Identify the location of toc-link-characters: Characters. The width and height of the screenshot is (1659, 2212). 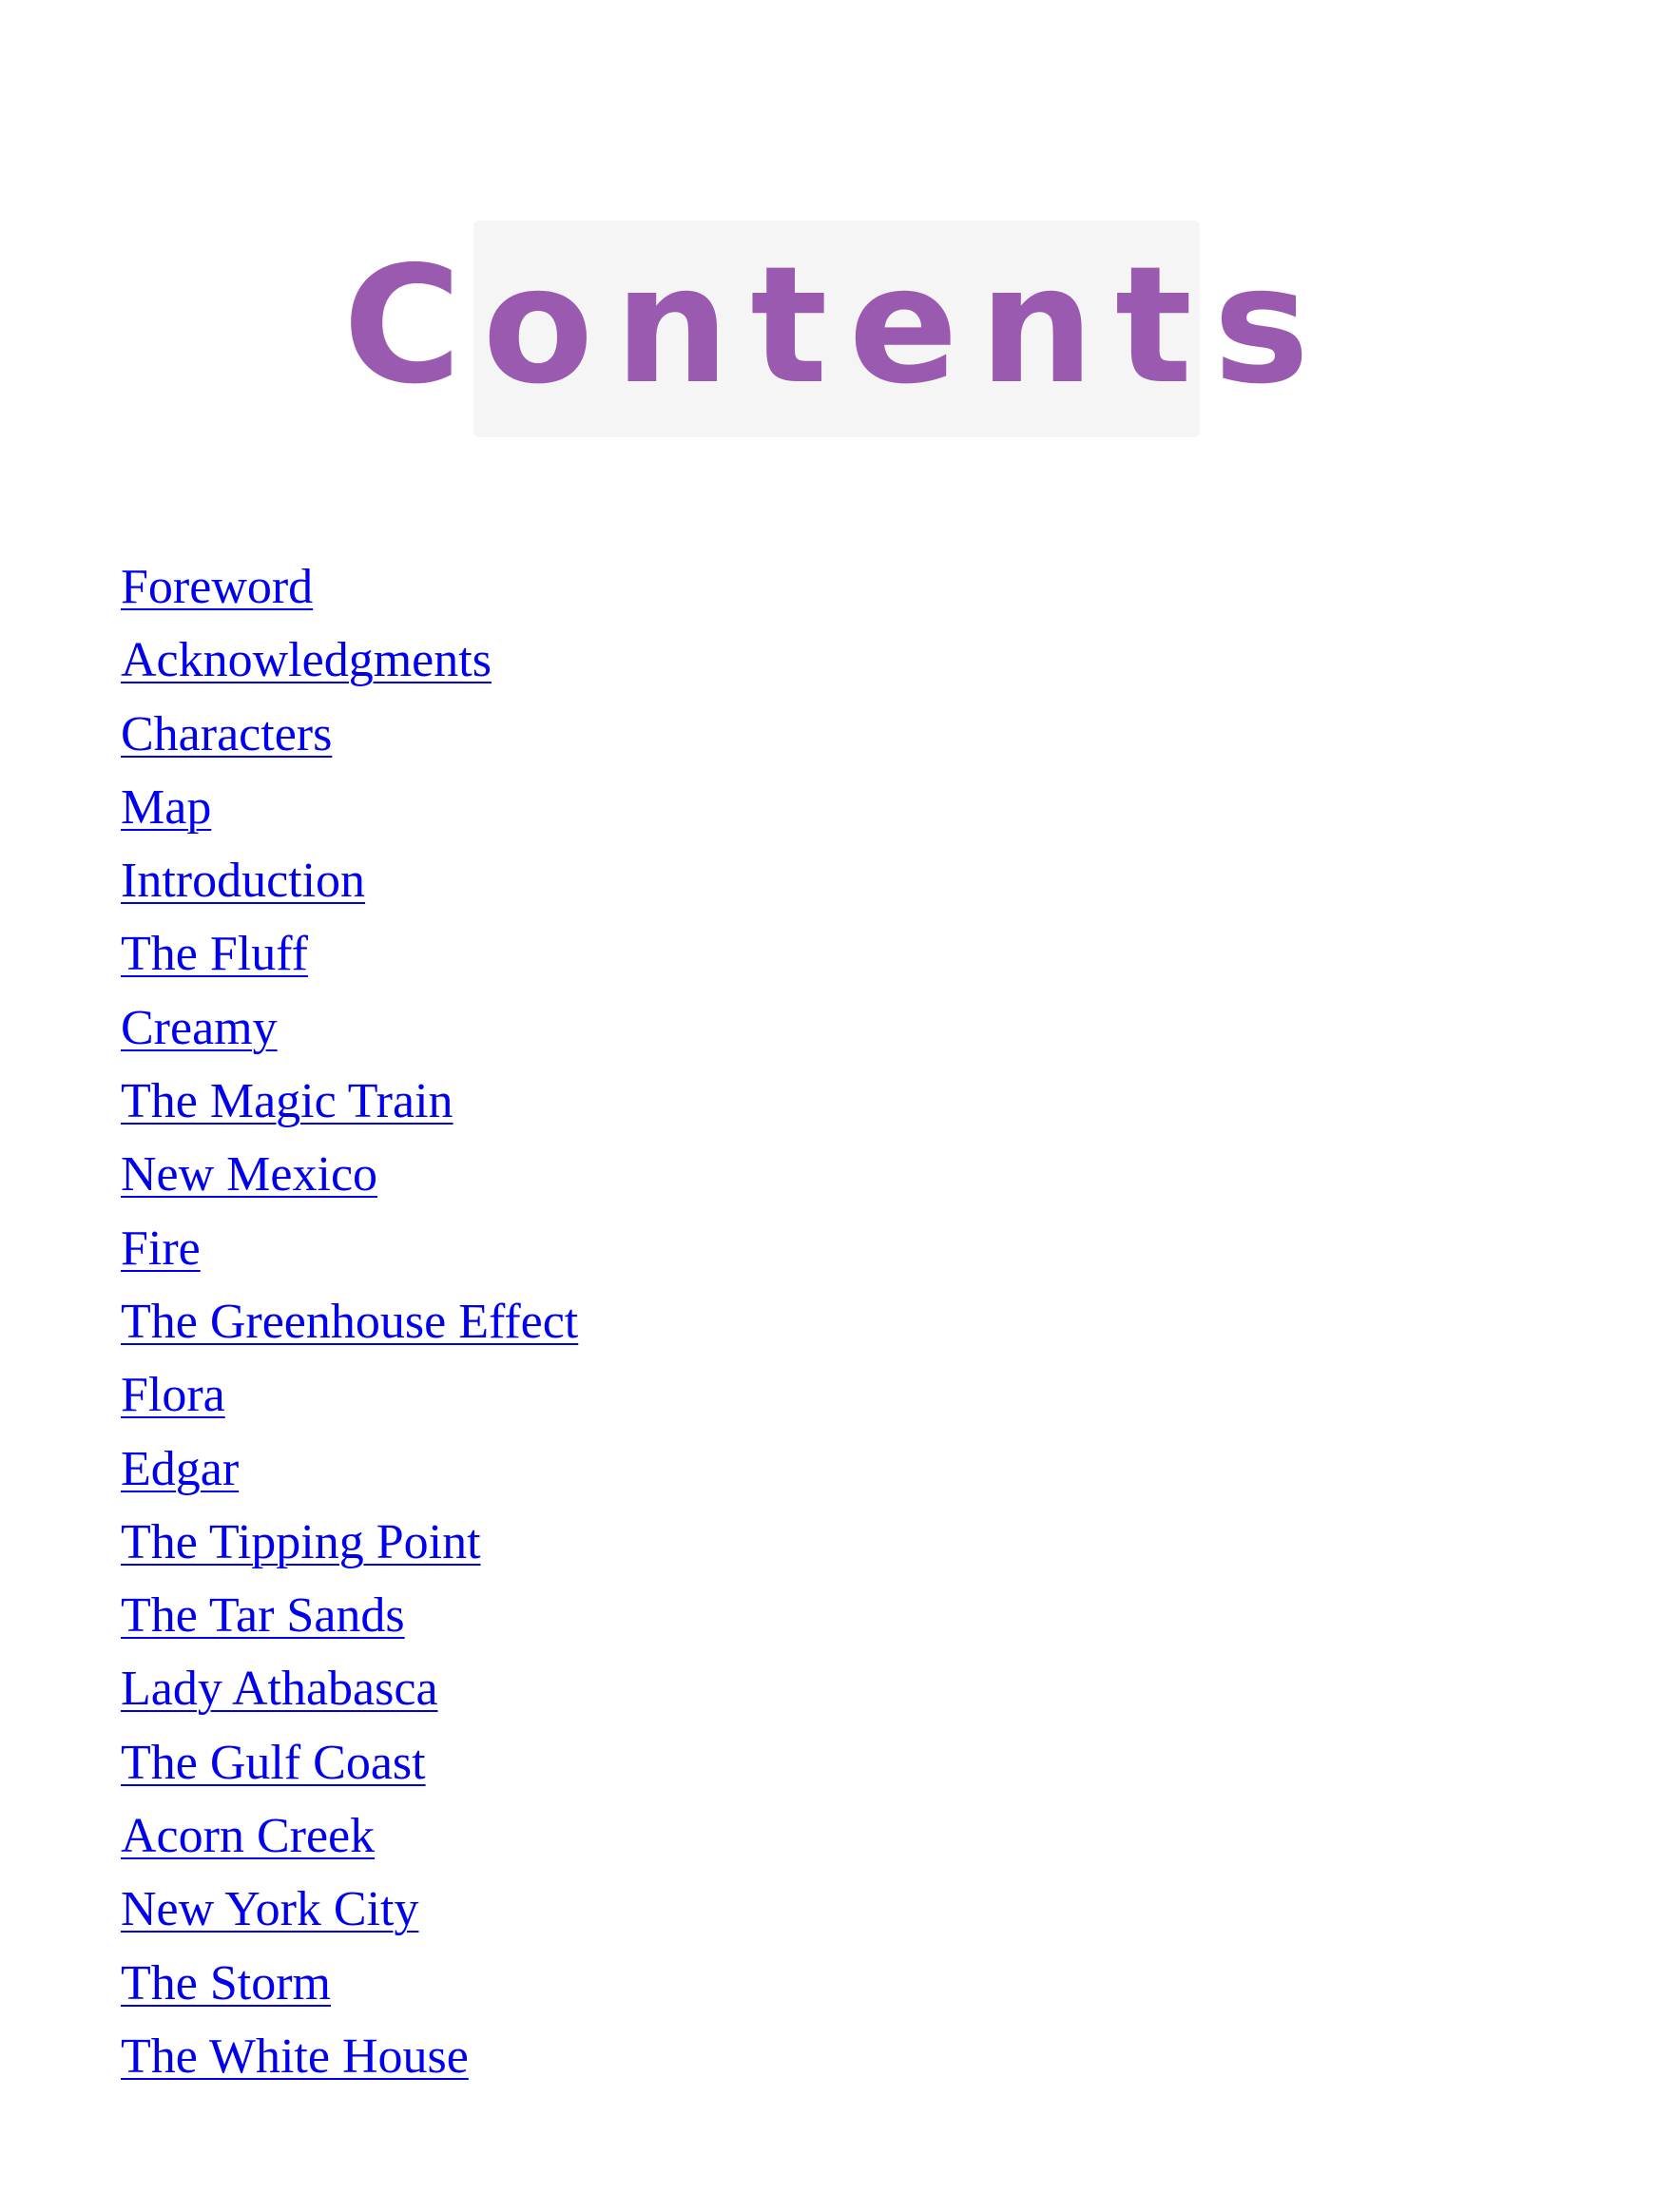
(226, 734).